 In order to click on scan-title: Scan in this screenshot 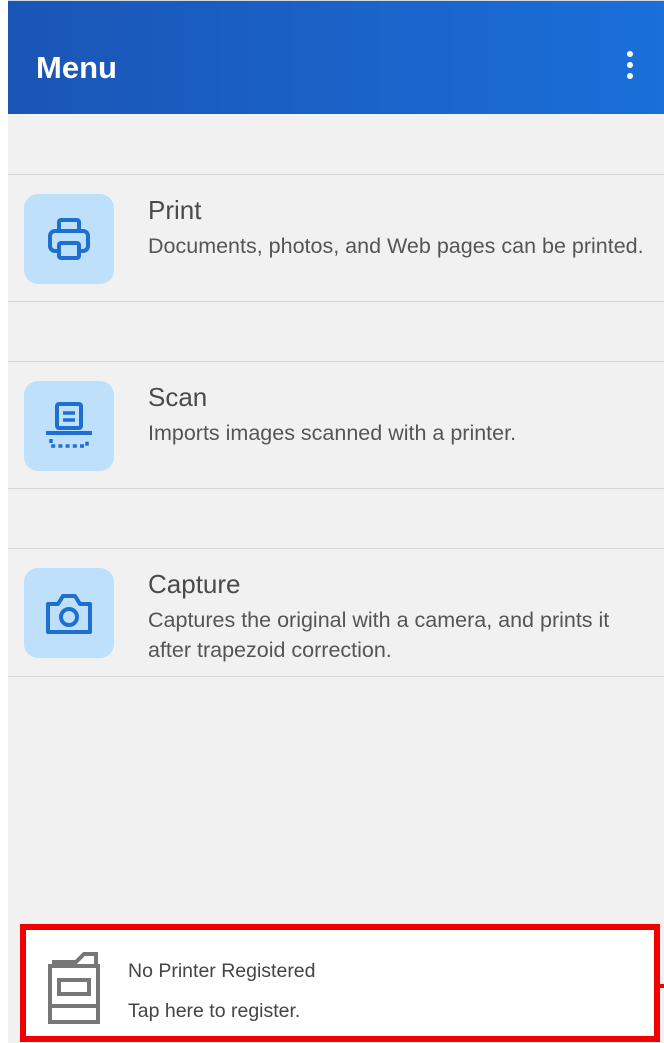, I will do `click(178, 397)`.